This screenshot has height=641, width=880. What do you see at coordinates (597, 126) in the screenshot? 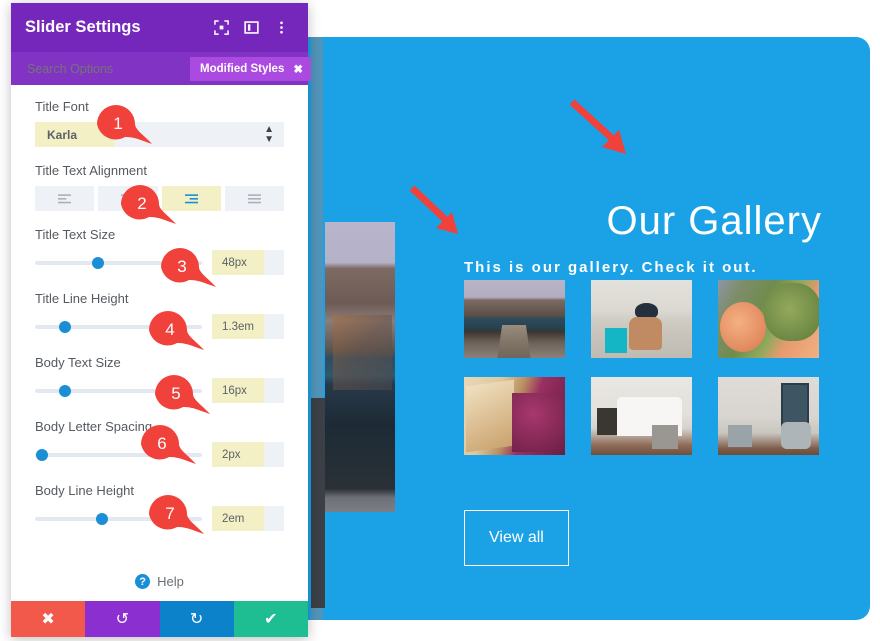
I see `annotation-arrow-title` at bounding box center [597, 126].